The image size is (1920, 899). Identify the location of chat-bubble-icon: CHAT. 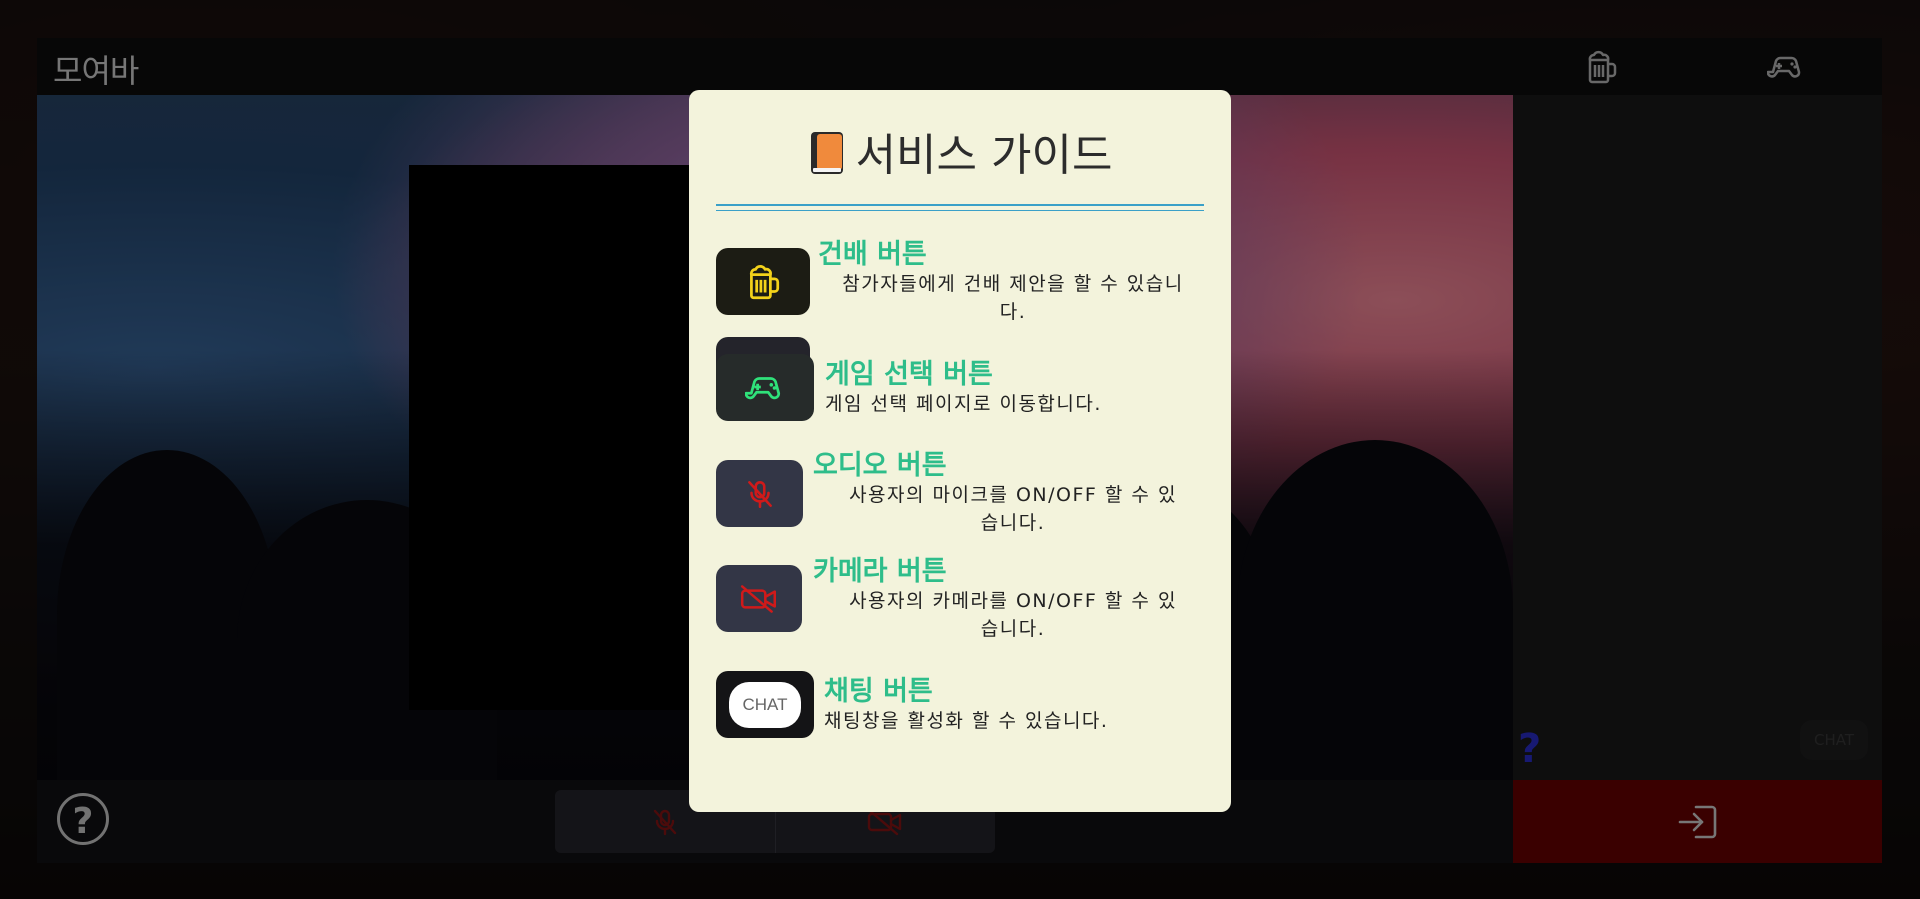
(765, 704).